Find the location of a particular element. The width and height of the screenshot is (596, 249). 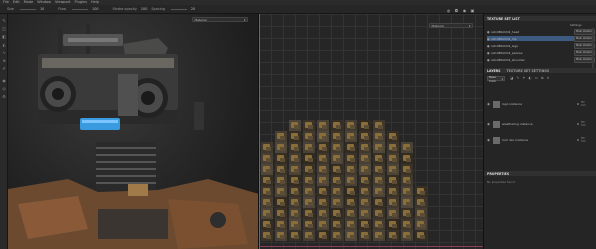

eraser-icon: ◫ is located at coordinates (4, 28).